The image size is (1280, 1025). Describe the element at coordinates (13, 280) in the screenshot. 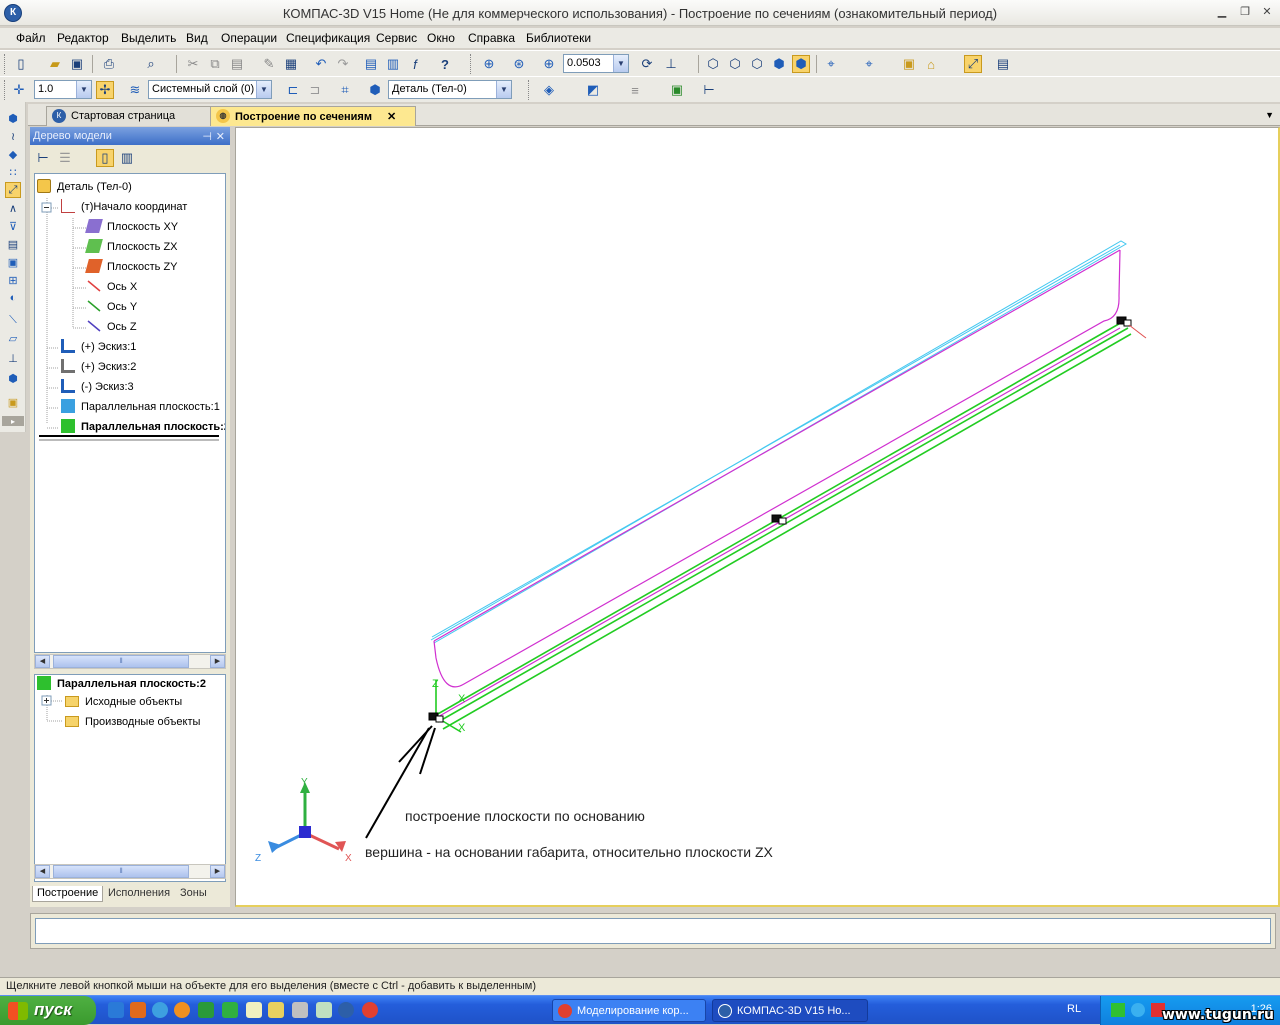

I see `elements-icon: ⊞` at that location.